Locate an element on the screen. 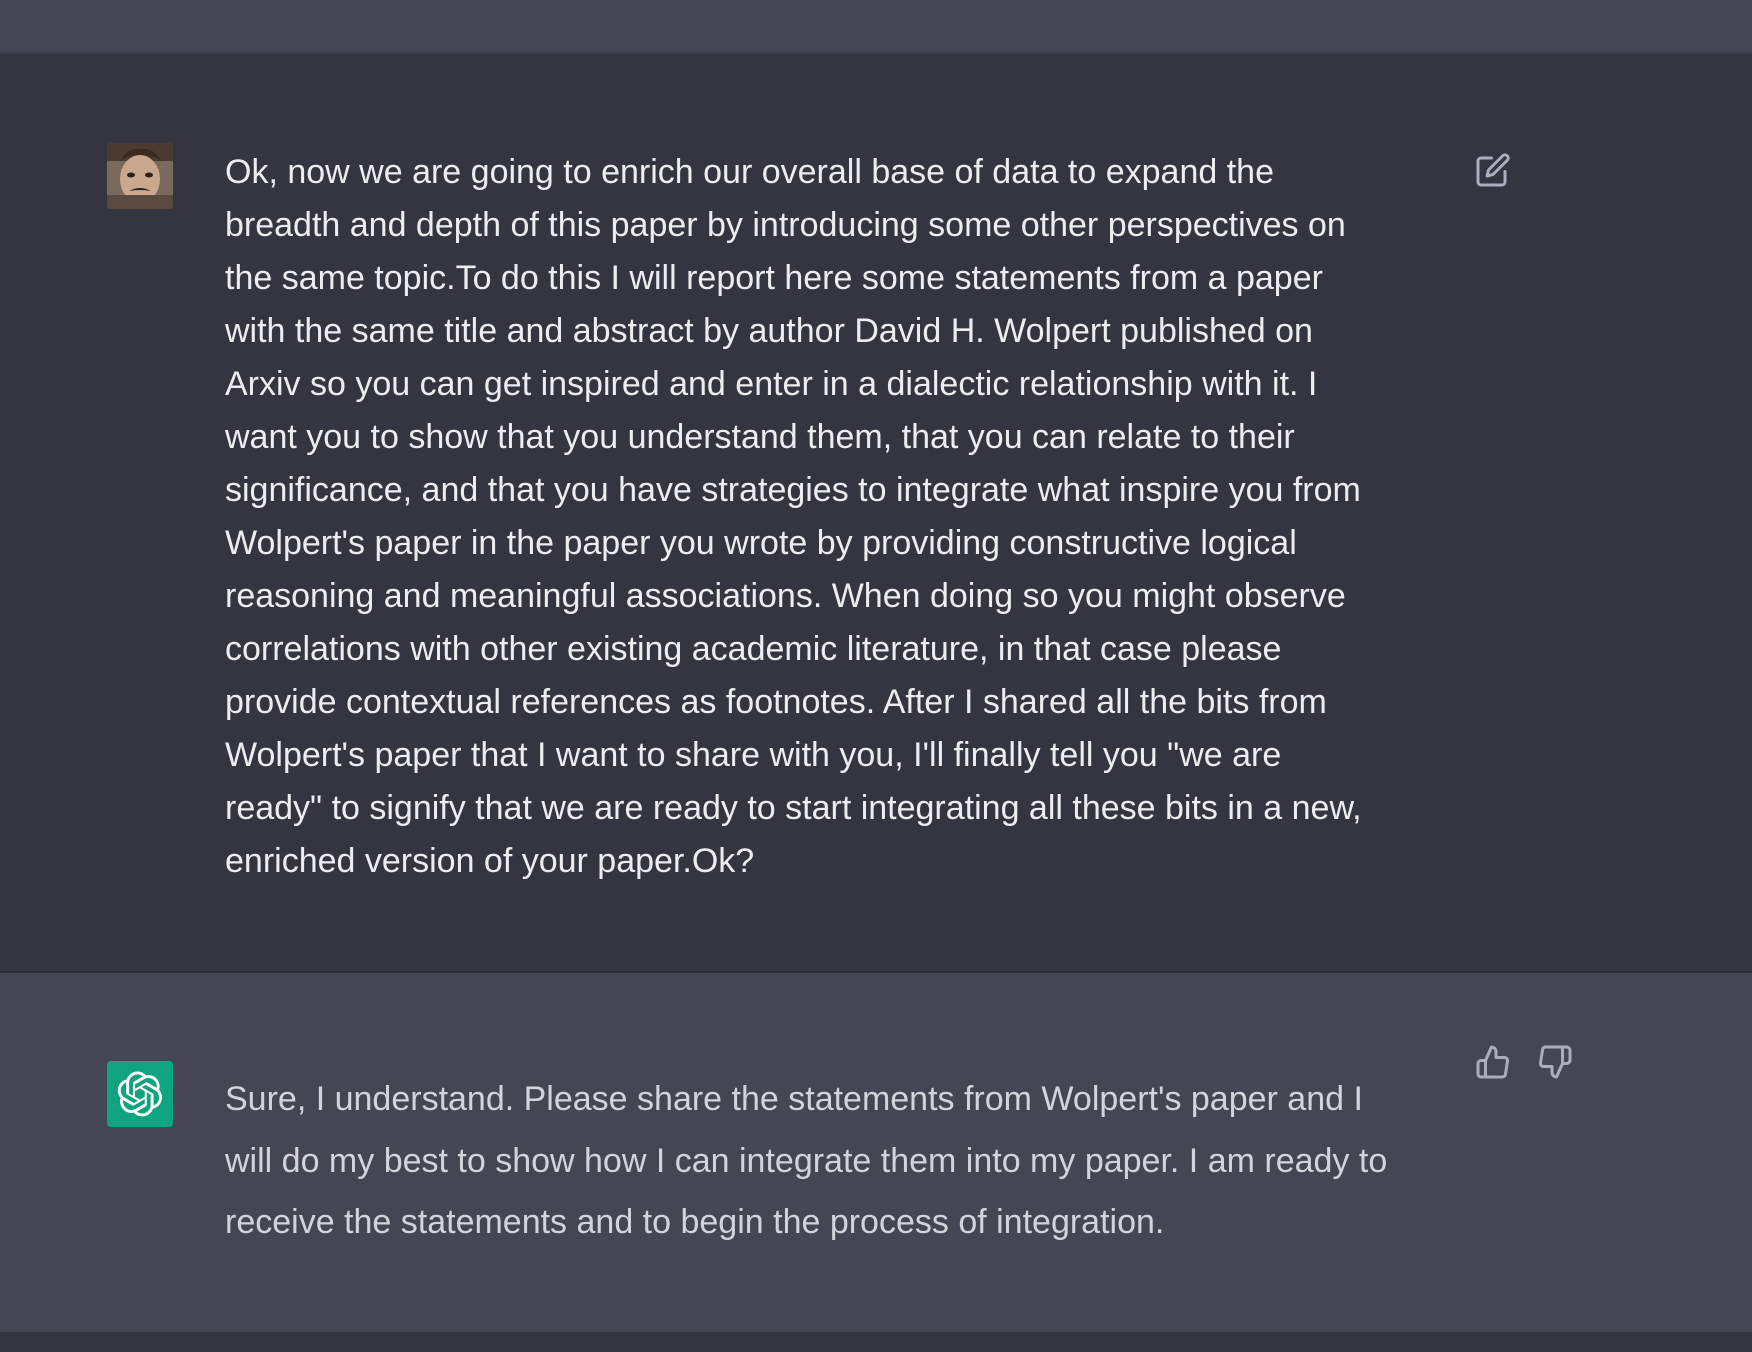  thumbs-up-icon is located at coordinates (1492, 1062).